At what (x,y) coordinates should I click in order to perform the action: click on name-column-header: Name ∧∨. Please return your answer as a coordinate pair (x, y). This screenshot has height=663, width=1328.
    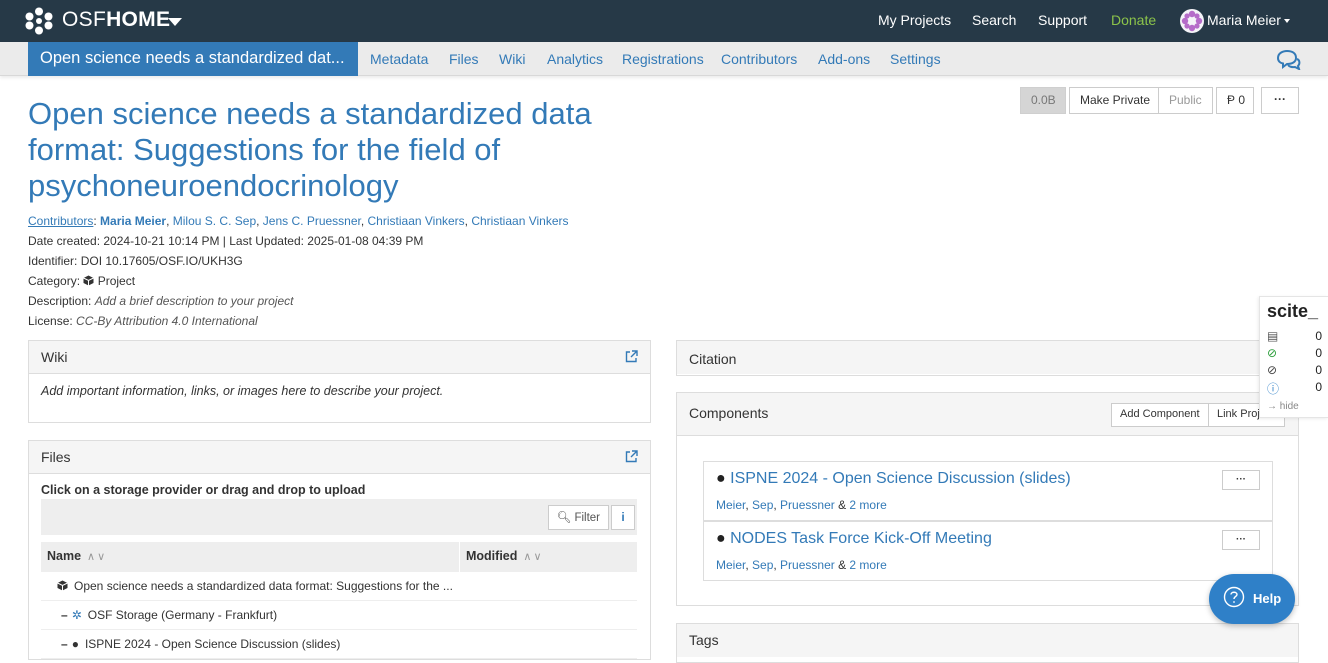
    Looking at the image, I should click on (250, 557).